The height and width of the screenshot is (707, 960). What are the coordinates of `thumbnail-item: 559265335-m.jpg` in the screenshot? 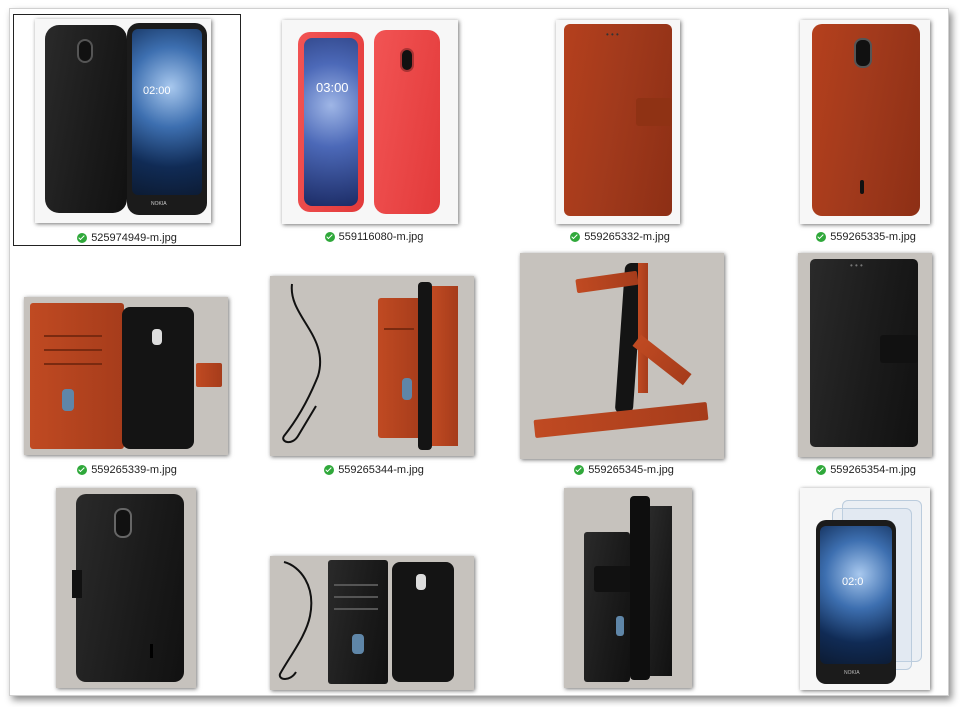 It's located at (865, 130).